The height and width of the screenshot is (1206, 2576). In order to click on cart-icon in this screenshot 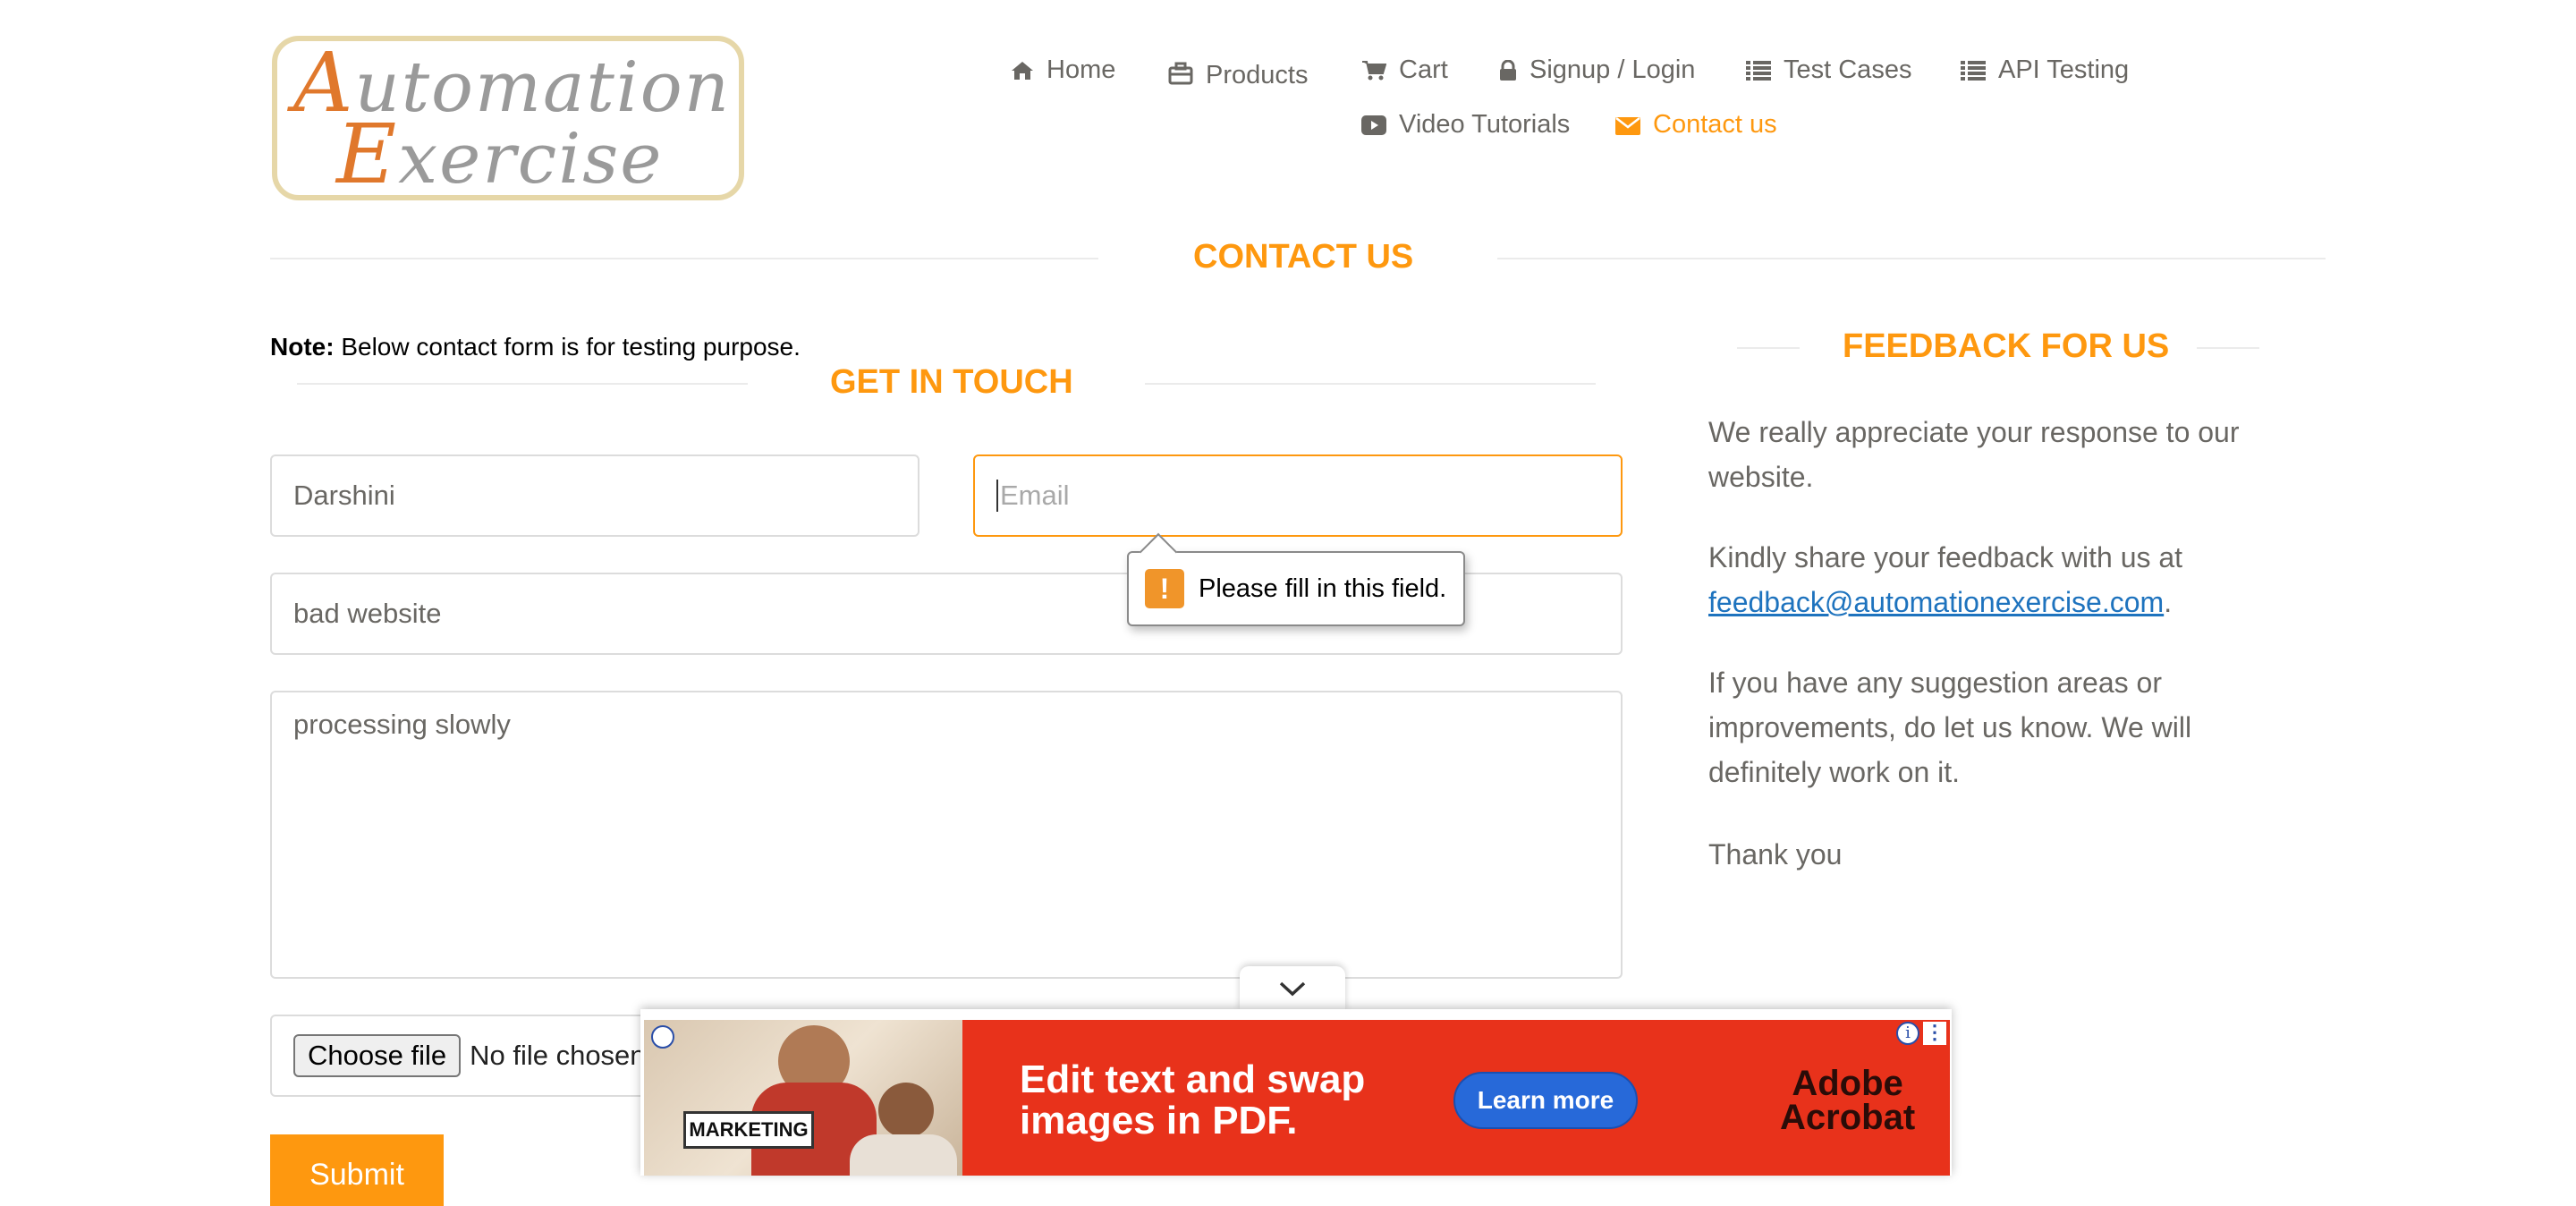, I will do `click(1374, 70)`.